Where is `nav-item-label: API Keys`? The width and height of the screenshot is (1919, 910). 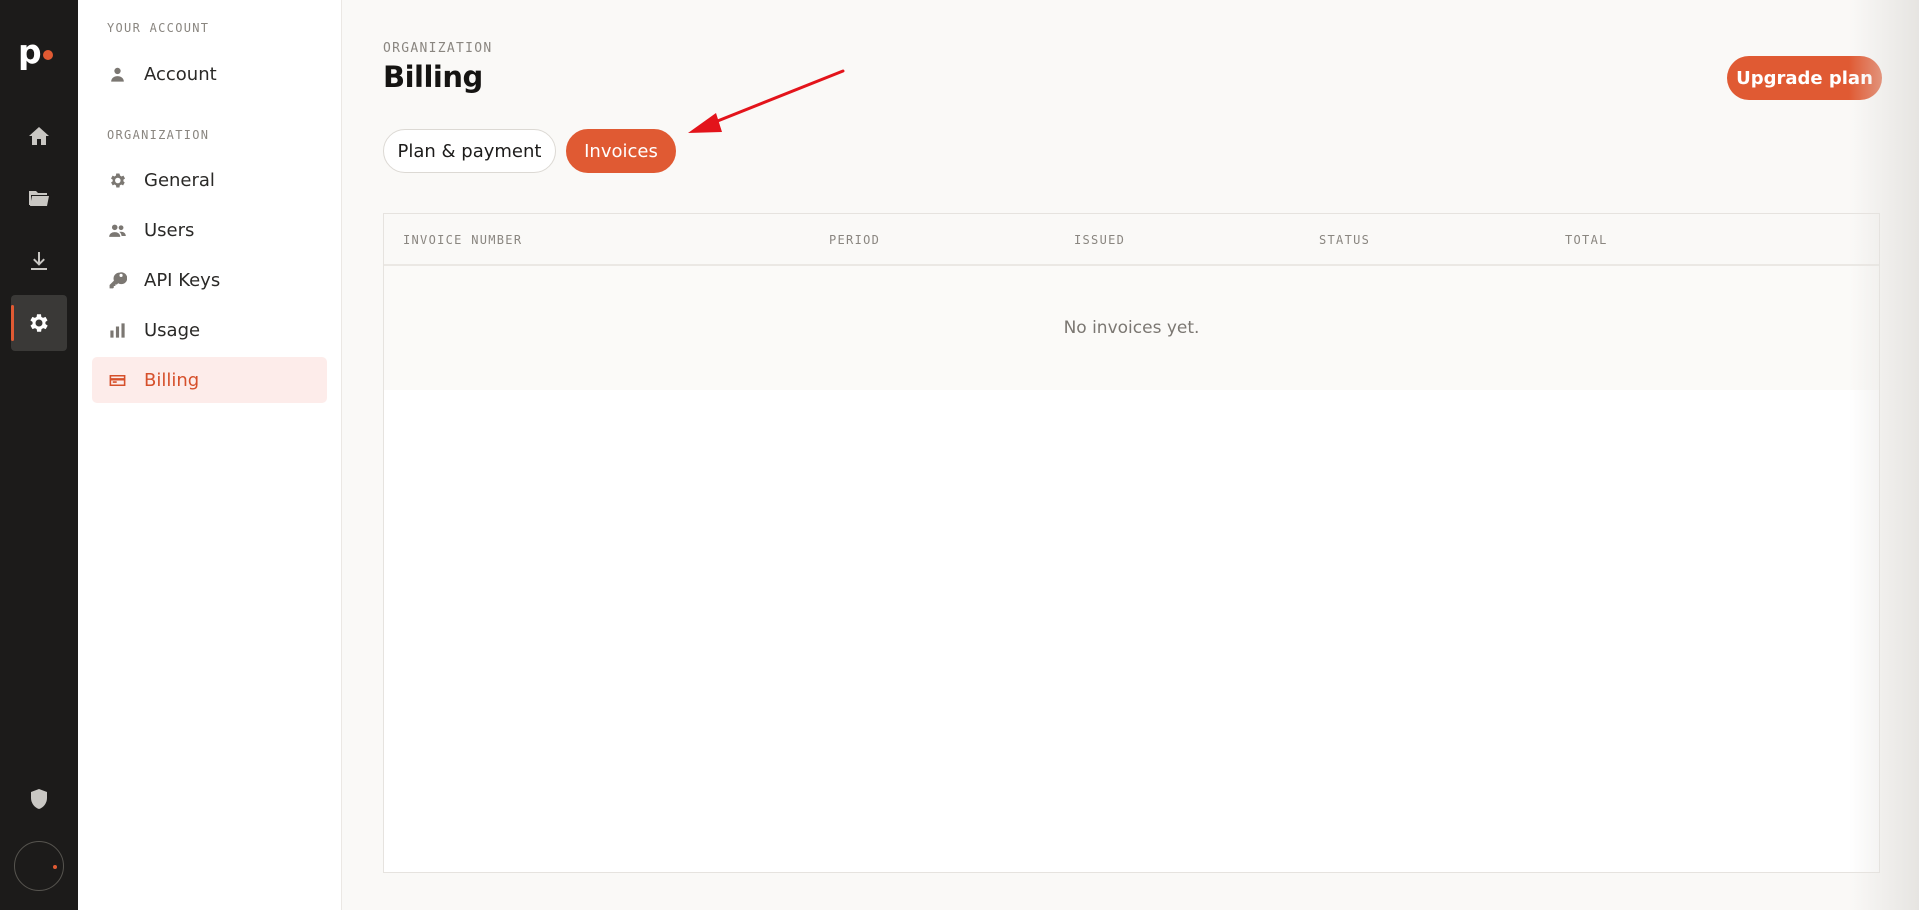
nav-item-label: API Keys is located at coordinates (182, 280).